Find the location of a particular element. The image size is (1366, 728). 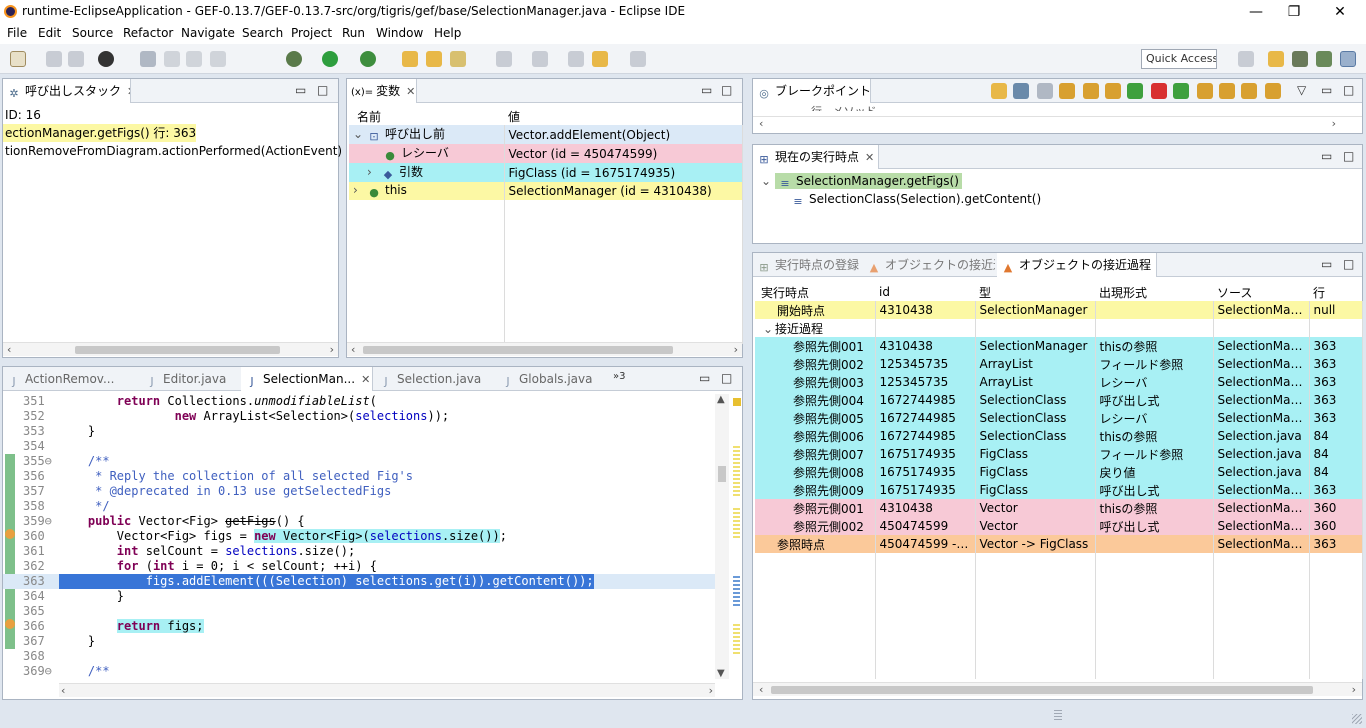

save-all-icon is located at coordinates (76, 59).